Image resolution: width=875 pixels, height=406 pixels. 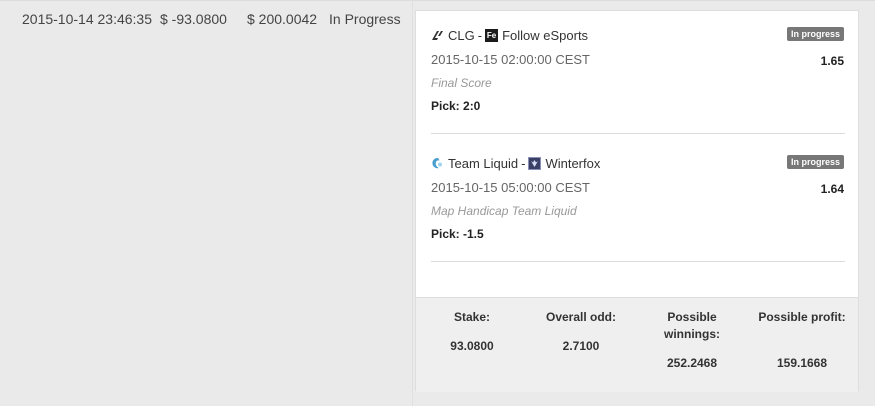 What do you see at coordinates (510, 187) in the screenshot?
I see `match-datetime: 2015-10-15 05:00:00 CEST` at bounding box center [510, 187].